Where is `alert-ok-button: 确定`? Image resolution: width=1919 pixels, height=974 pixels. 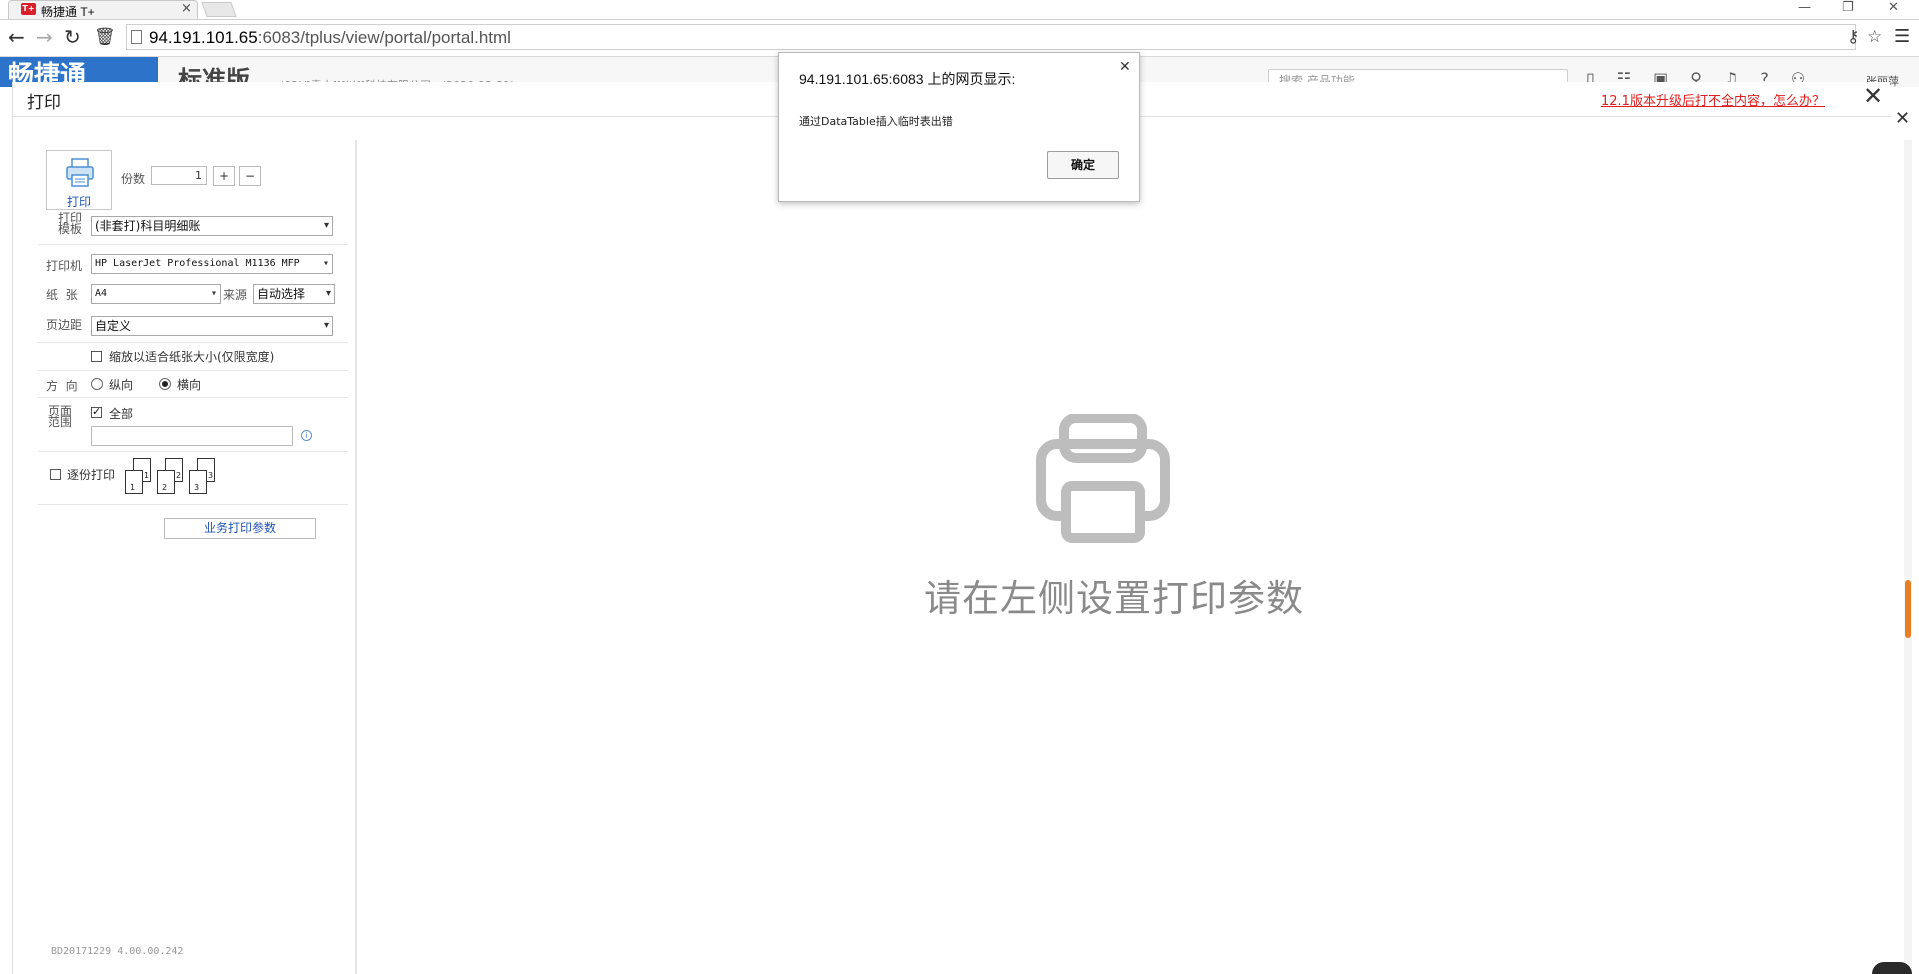 alert-ok-button: 确定 is located at coordinates (1083, 165).